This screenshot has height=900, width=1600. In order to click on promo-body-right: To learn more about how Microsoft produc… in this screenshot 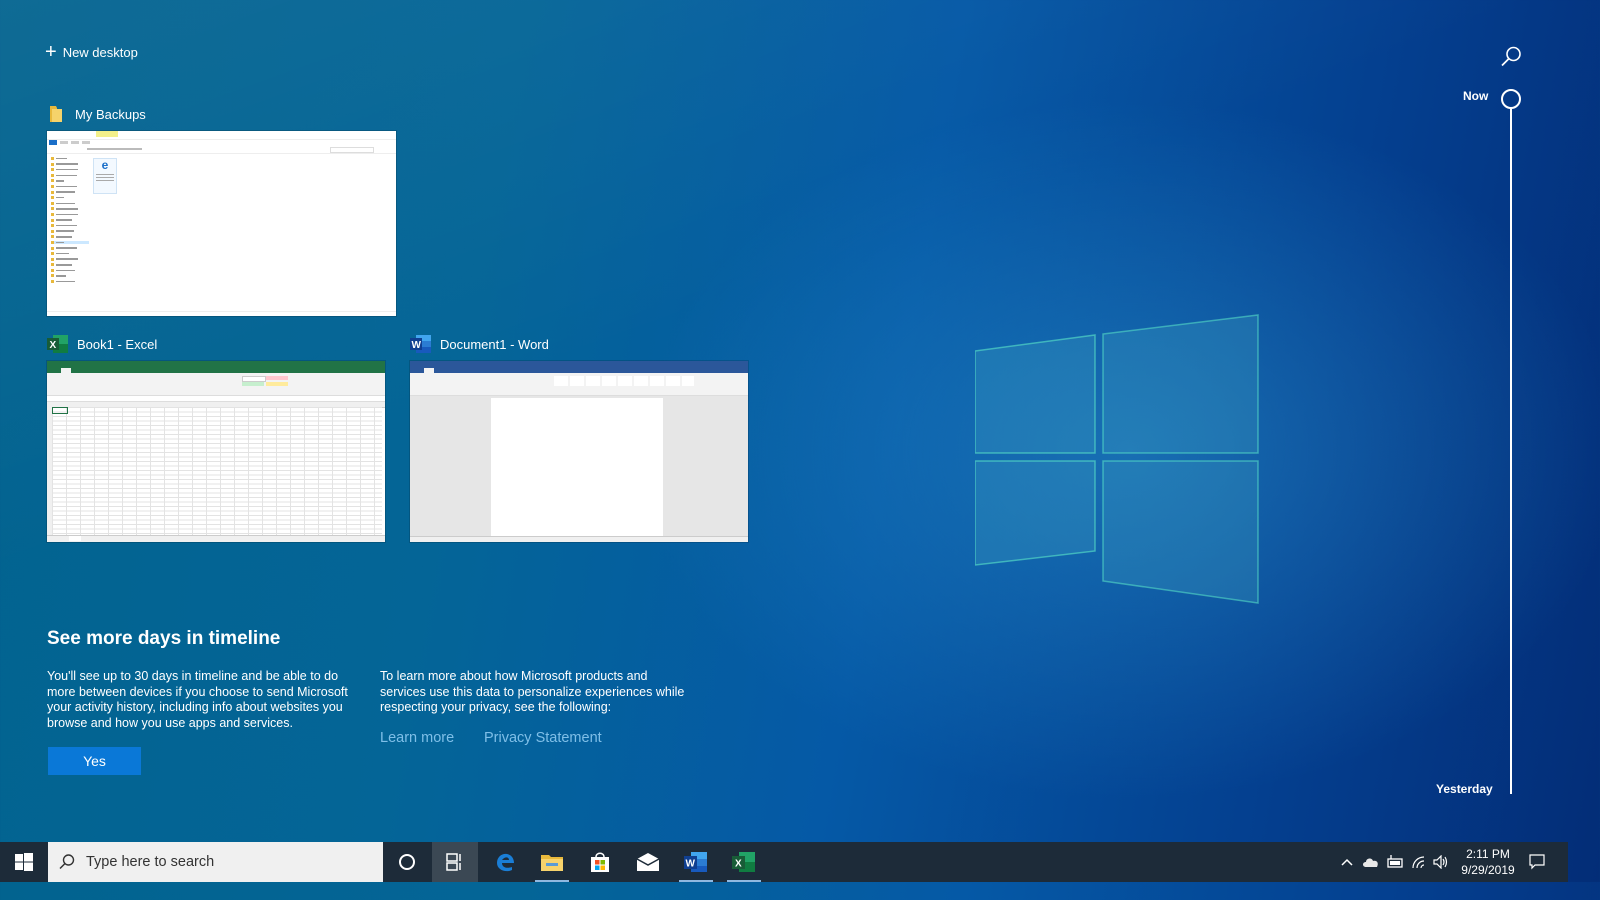, I will do `click(532, 692)`.